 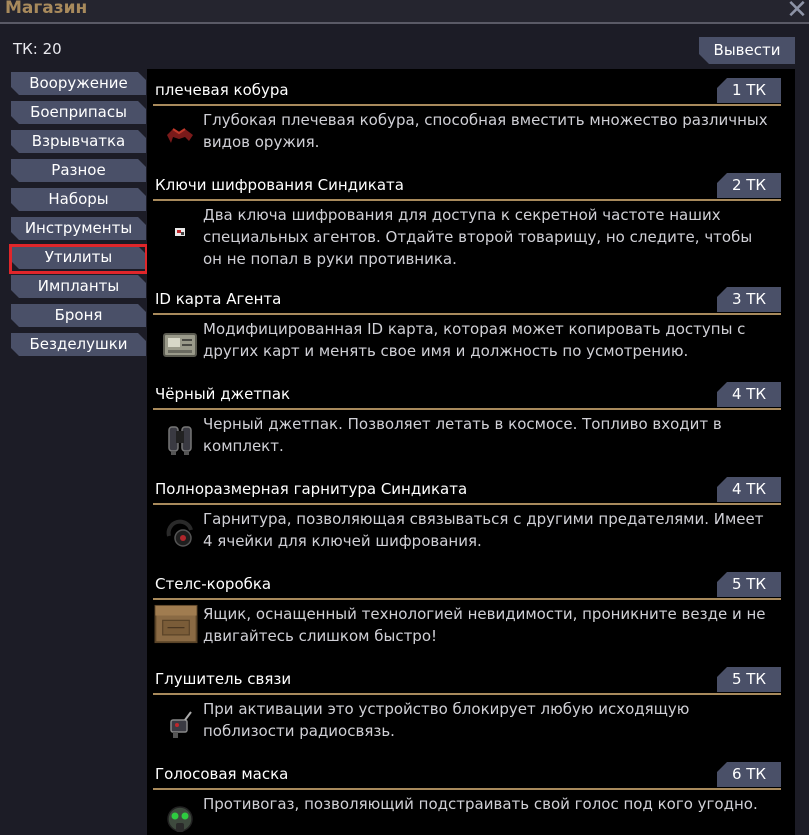 What do you see at coordinates (180, 345) in the screenshot?
I see `id-card-icon` at bounding box center [180, 345].